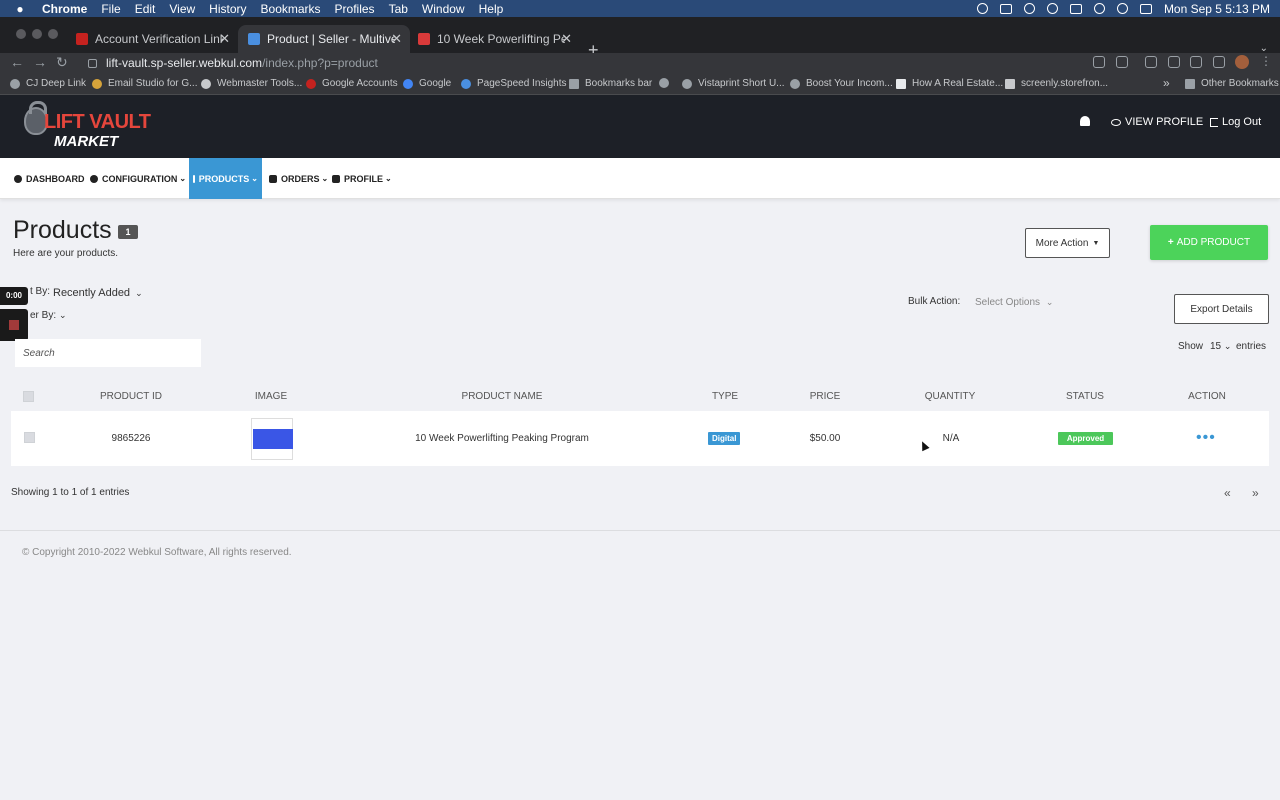 This screenshot has height=800, width=1280. Describe the element at coordinates (443, 9) in the screenshot. I see `menu-window: Window` at that location.